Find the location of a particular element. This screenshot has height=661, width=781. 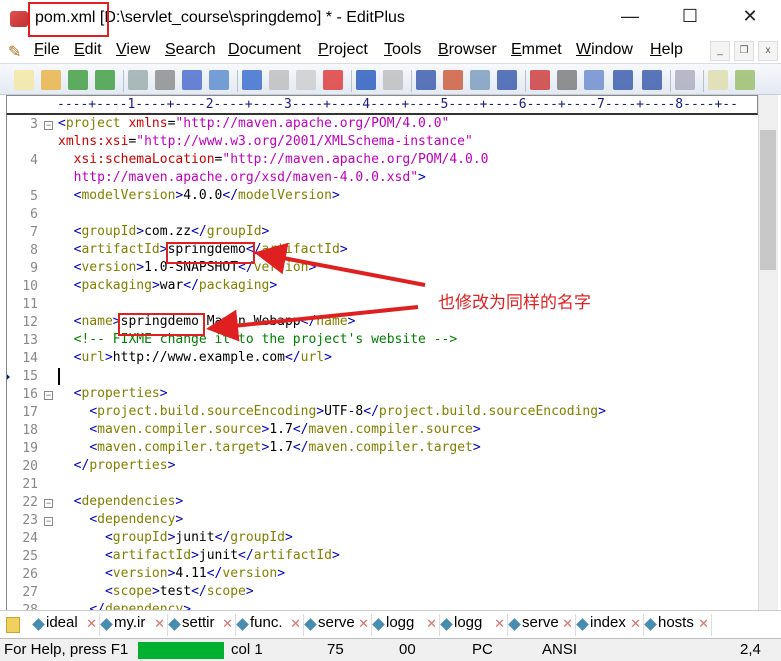

annotation-note: 也修改为同样的名字 is located at coordinates (514, 302).